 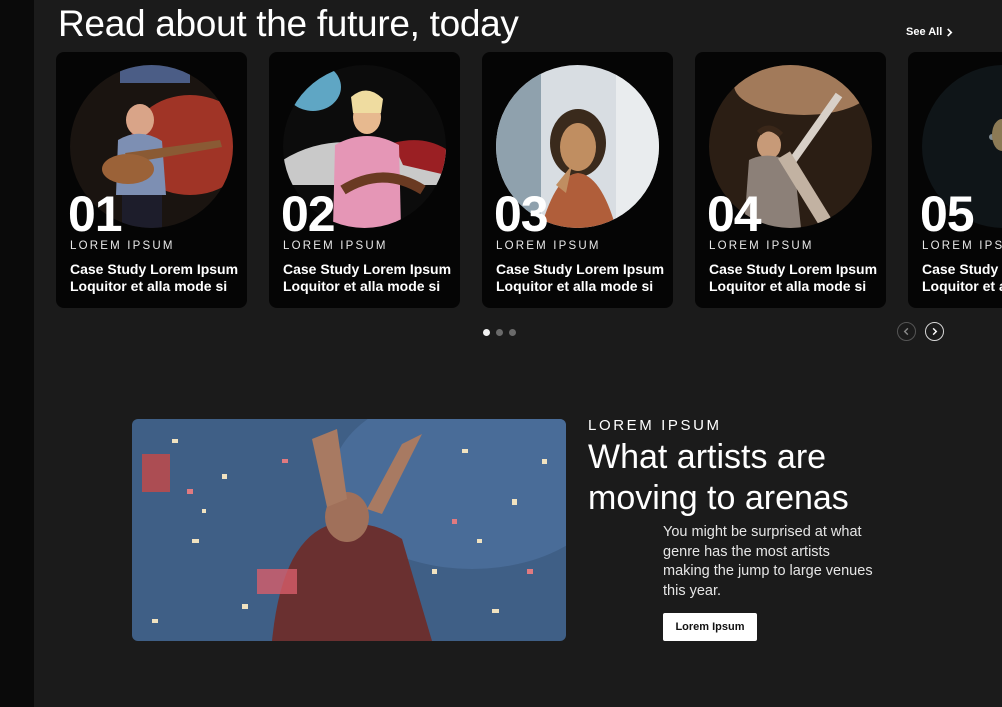 I want to click on section-title: Read about the future, today, so click(x=288, y=23).